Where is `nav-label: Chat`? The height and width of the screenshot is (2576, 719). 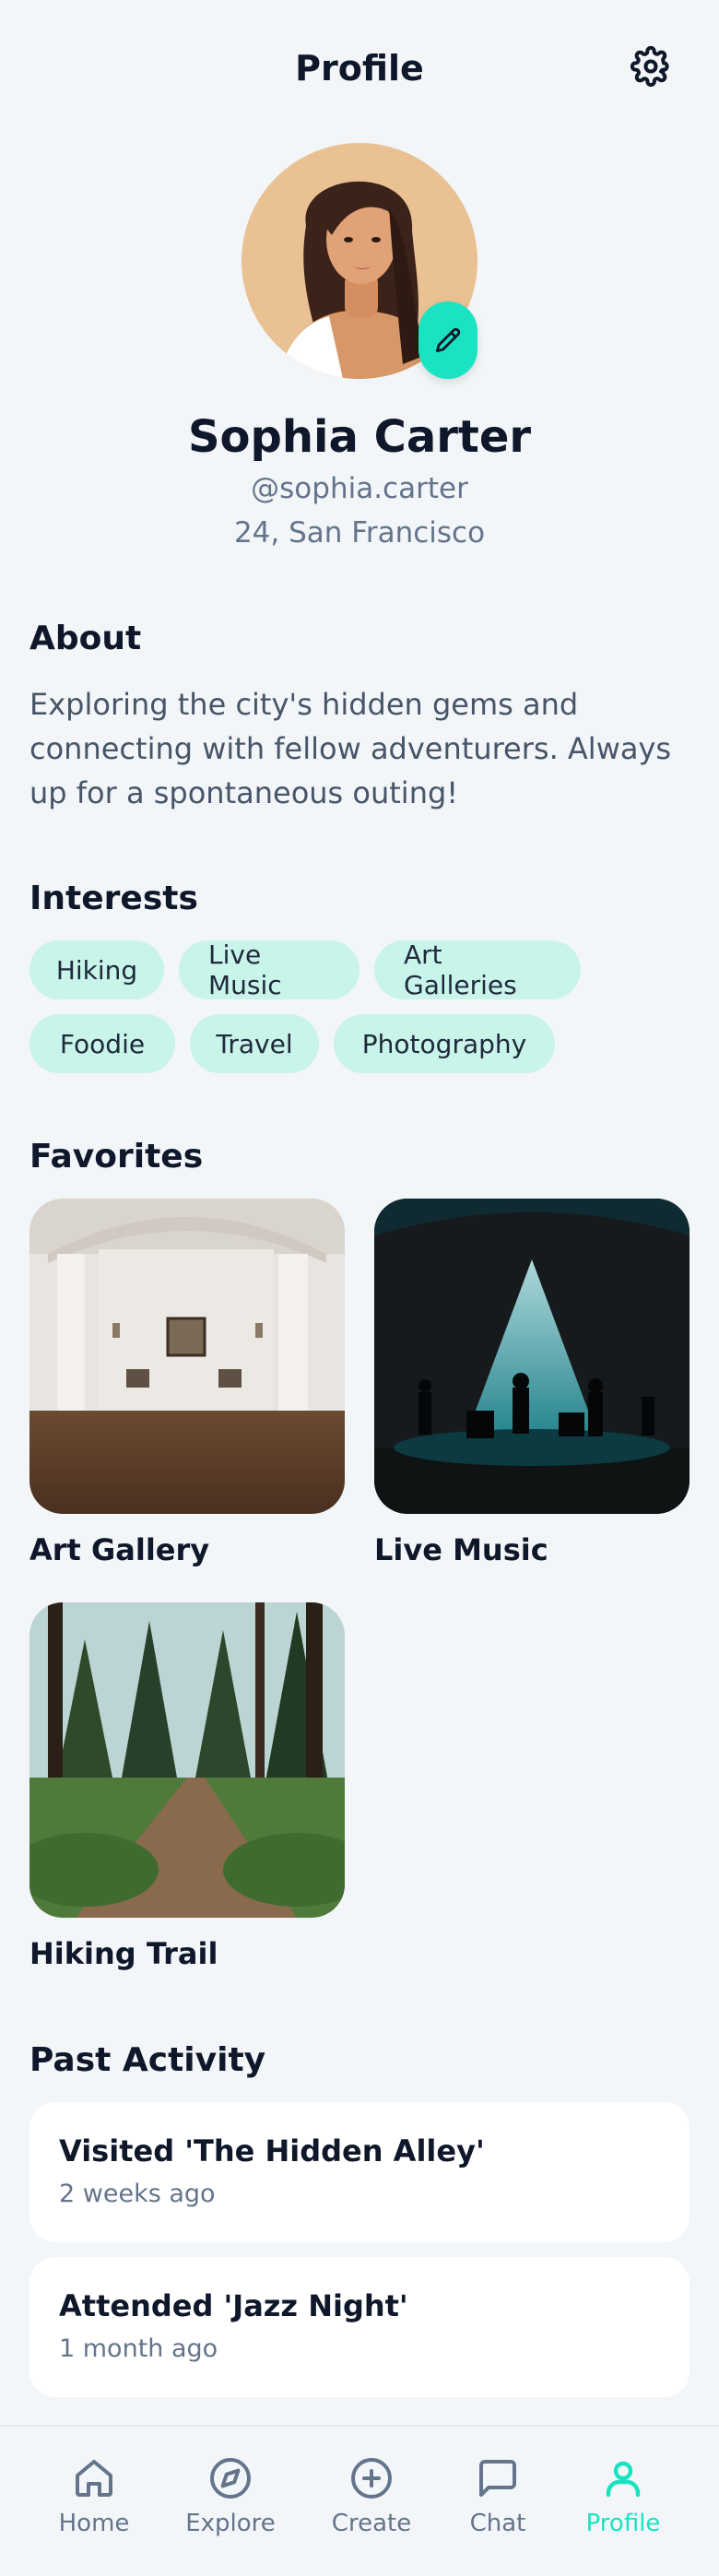 nav-label: Chat is located at coordinates (497, 2523).